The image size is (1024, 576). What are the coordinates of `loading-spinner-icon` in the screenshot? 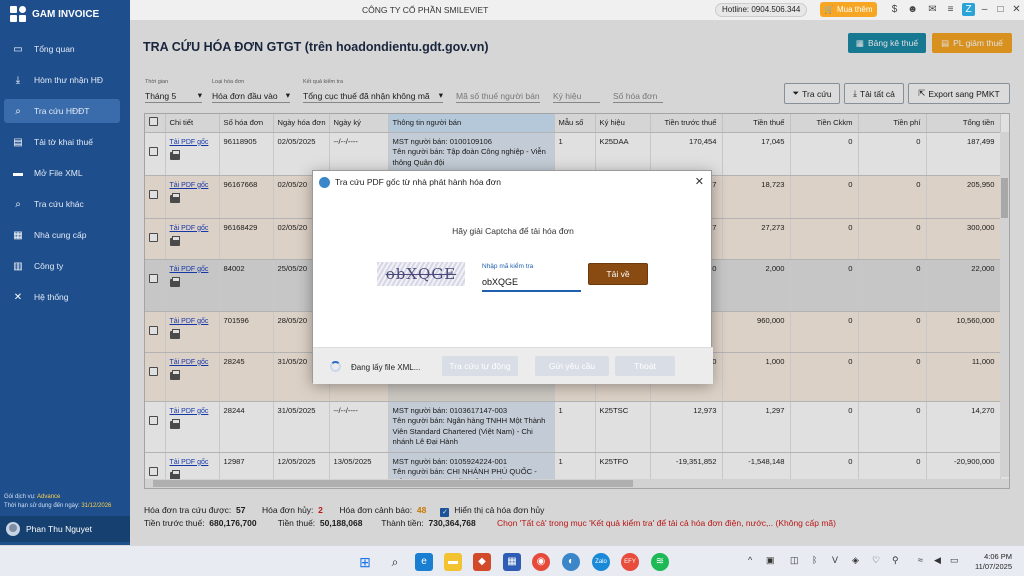 It's located at (335, 366).